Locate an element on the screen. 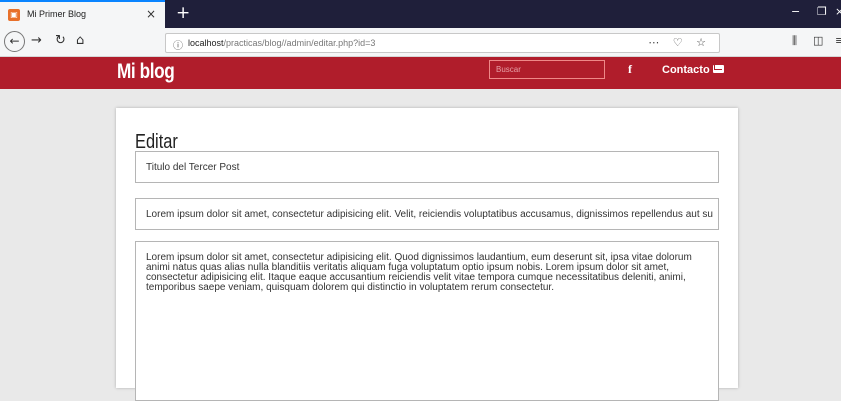  site-brand: Mi blog is located at coordinates (146, 72).